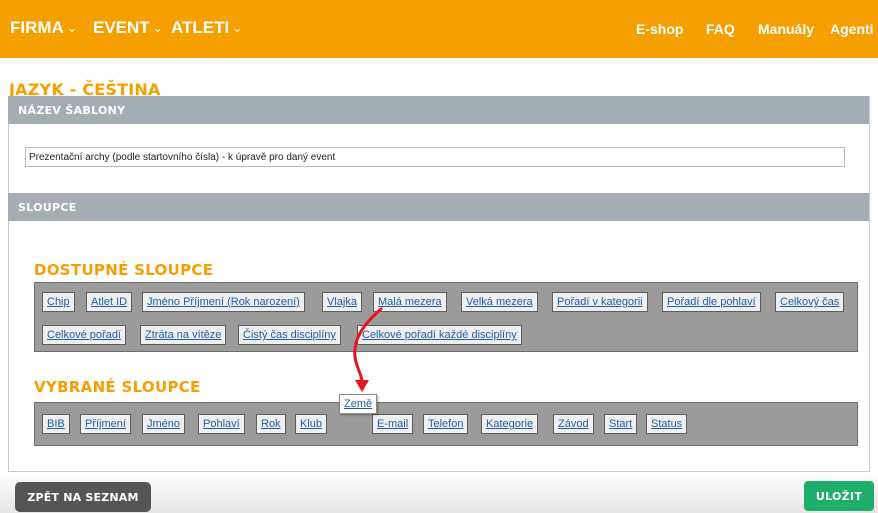  I want to click on selected-column-chip: Příjmení, so click(105, 424).